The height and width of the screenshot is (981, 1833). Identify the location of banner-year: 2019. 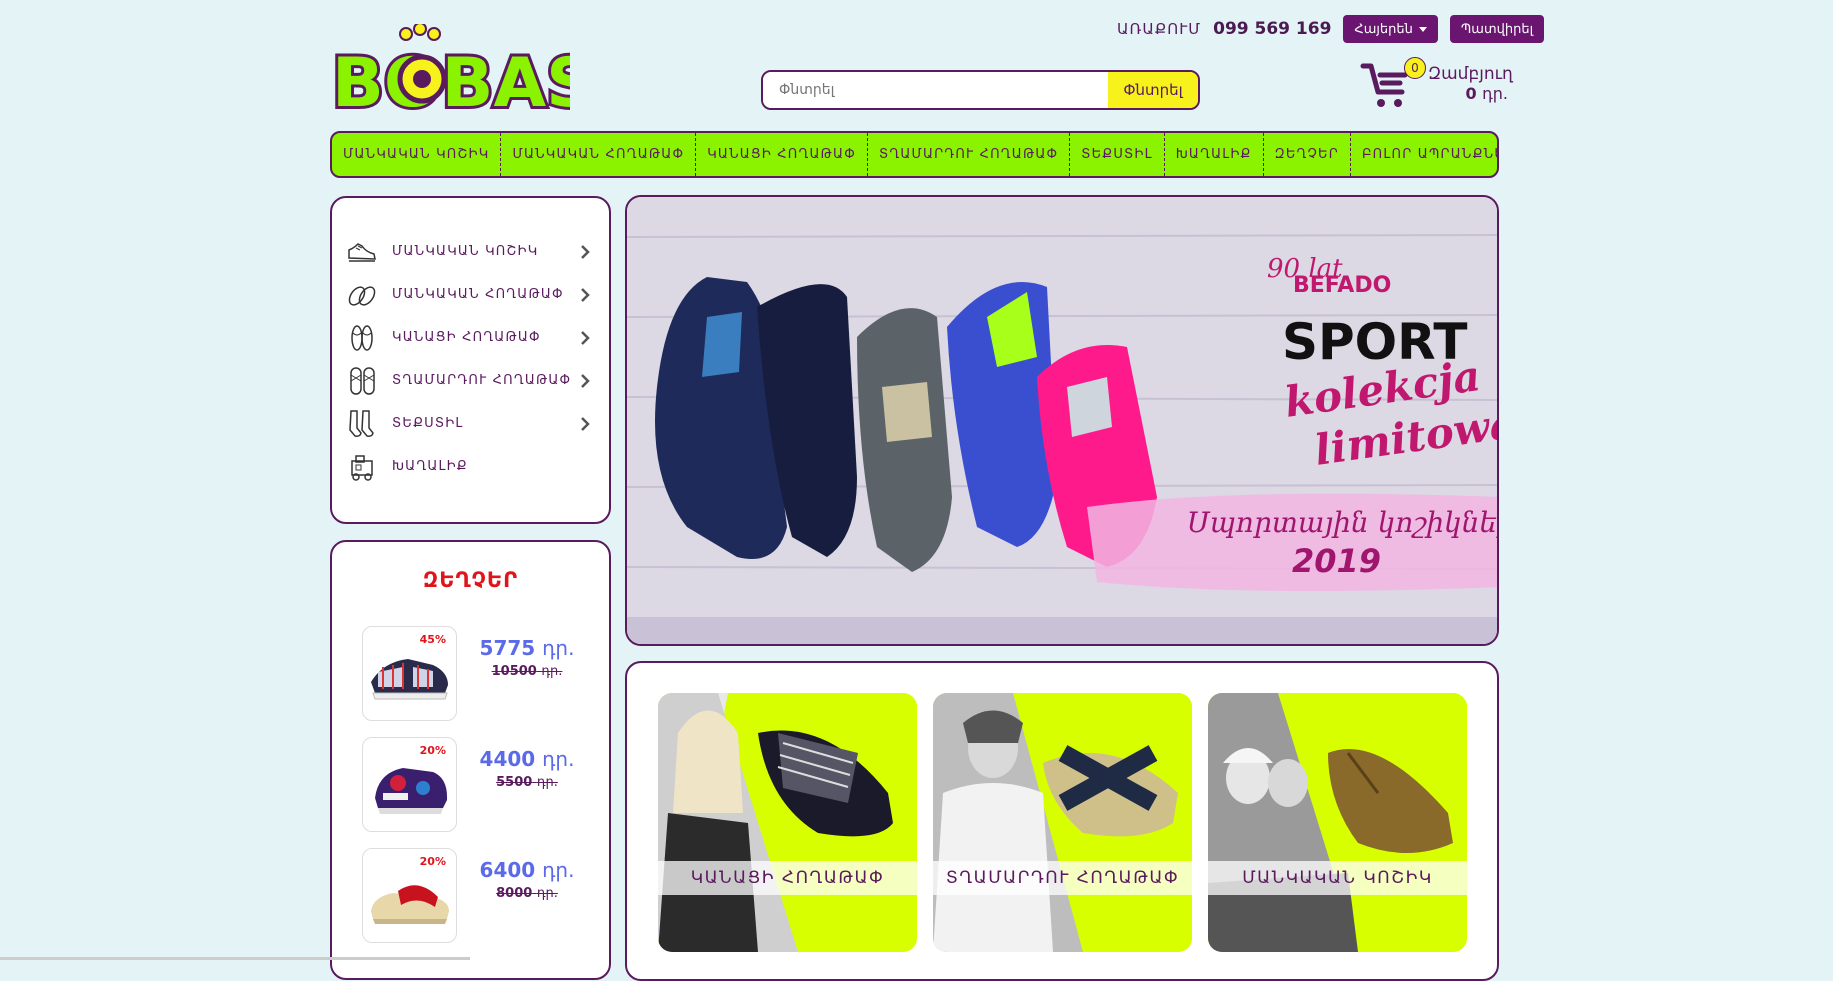
(1336, 561).